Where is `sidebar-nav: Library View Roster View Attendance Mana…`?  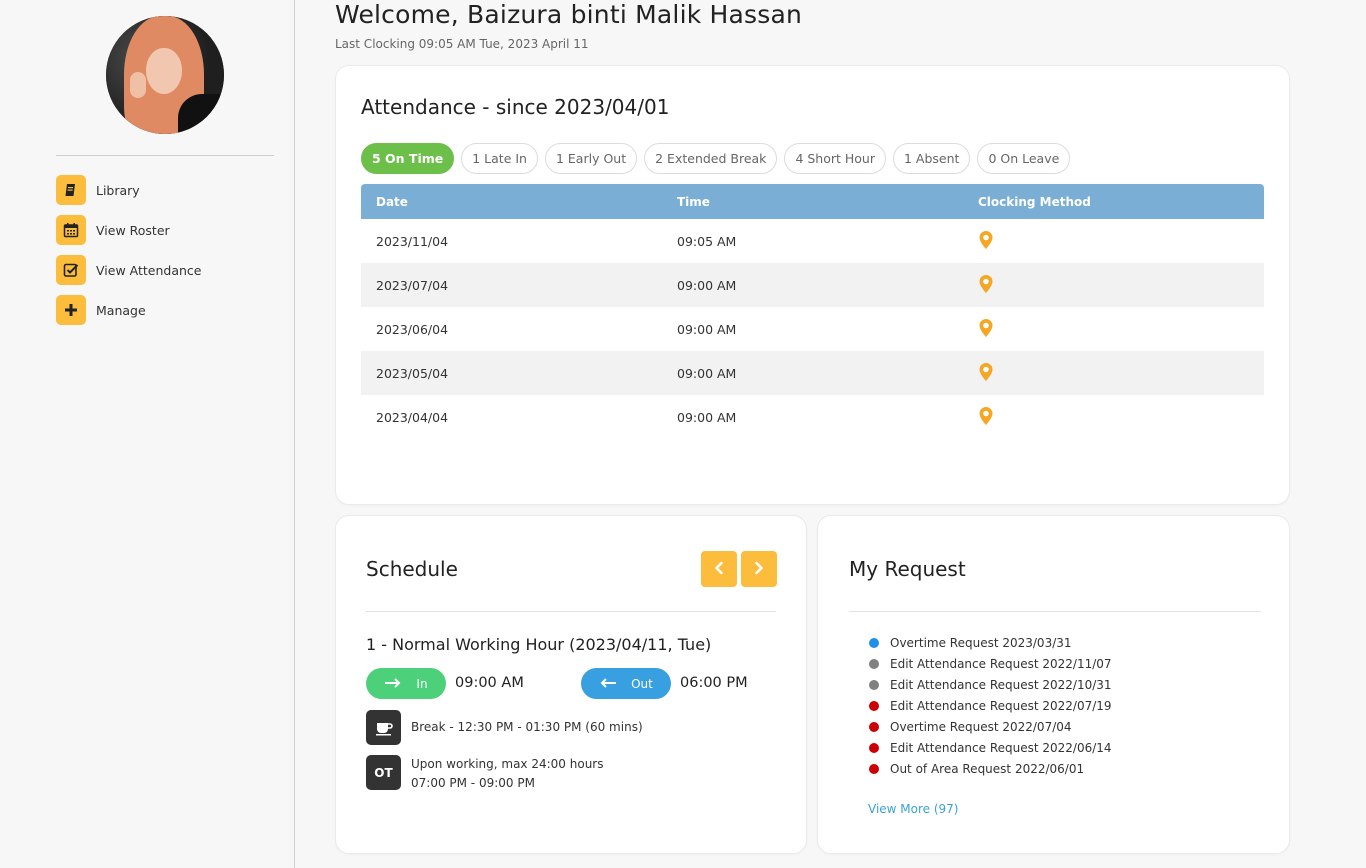
sidebar-nav: Library View Roster View Attendance Mana… is located at coordinates (128, 255).